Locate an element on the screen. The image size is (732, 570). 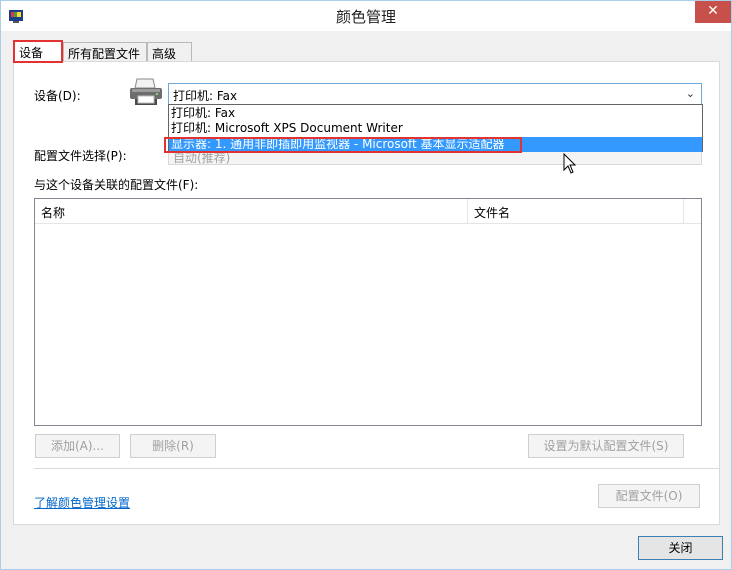
column-header-filename: 文件名 is located at coordinates (576, 211).